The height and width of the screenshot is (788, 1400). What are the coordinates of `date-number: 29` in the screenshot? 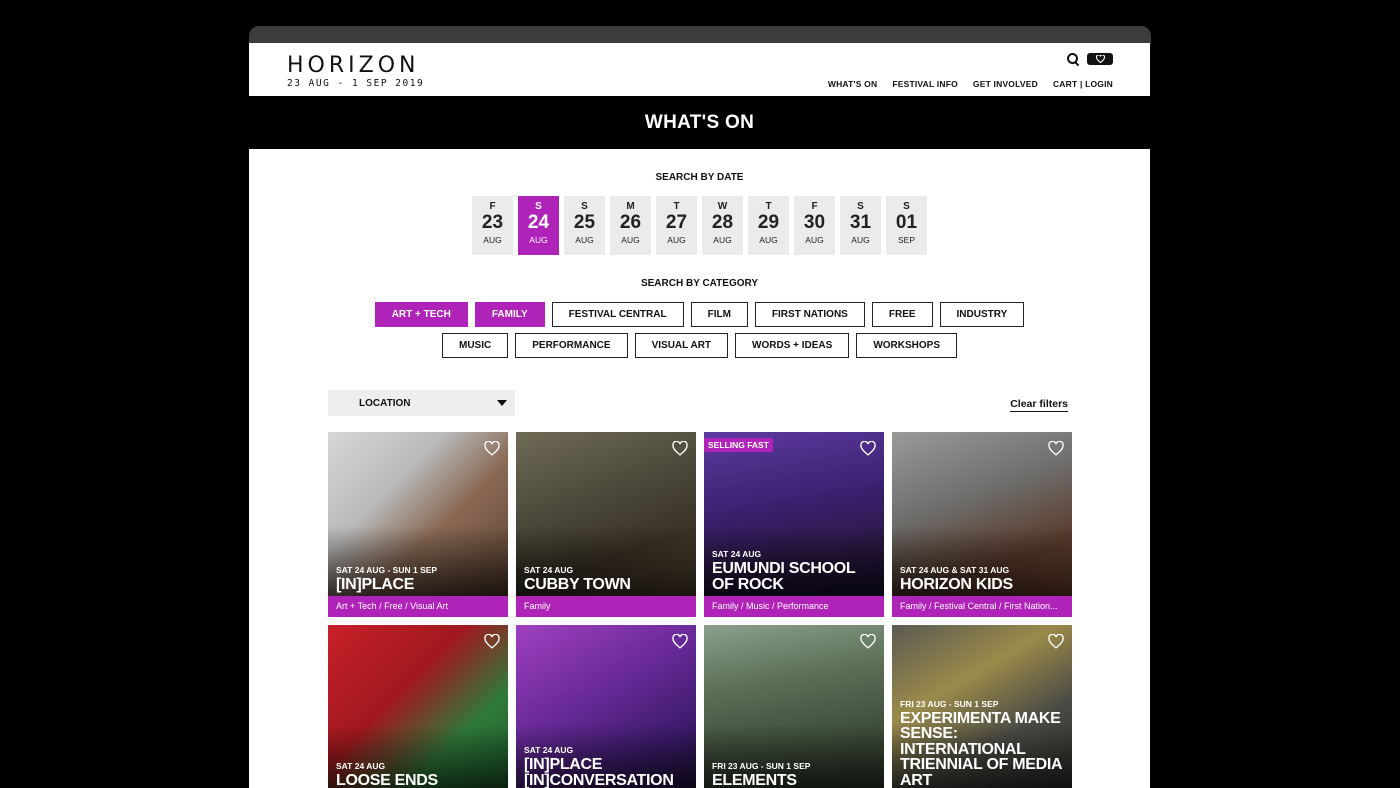 It's located at (768, 222).